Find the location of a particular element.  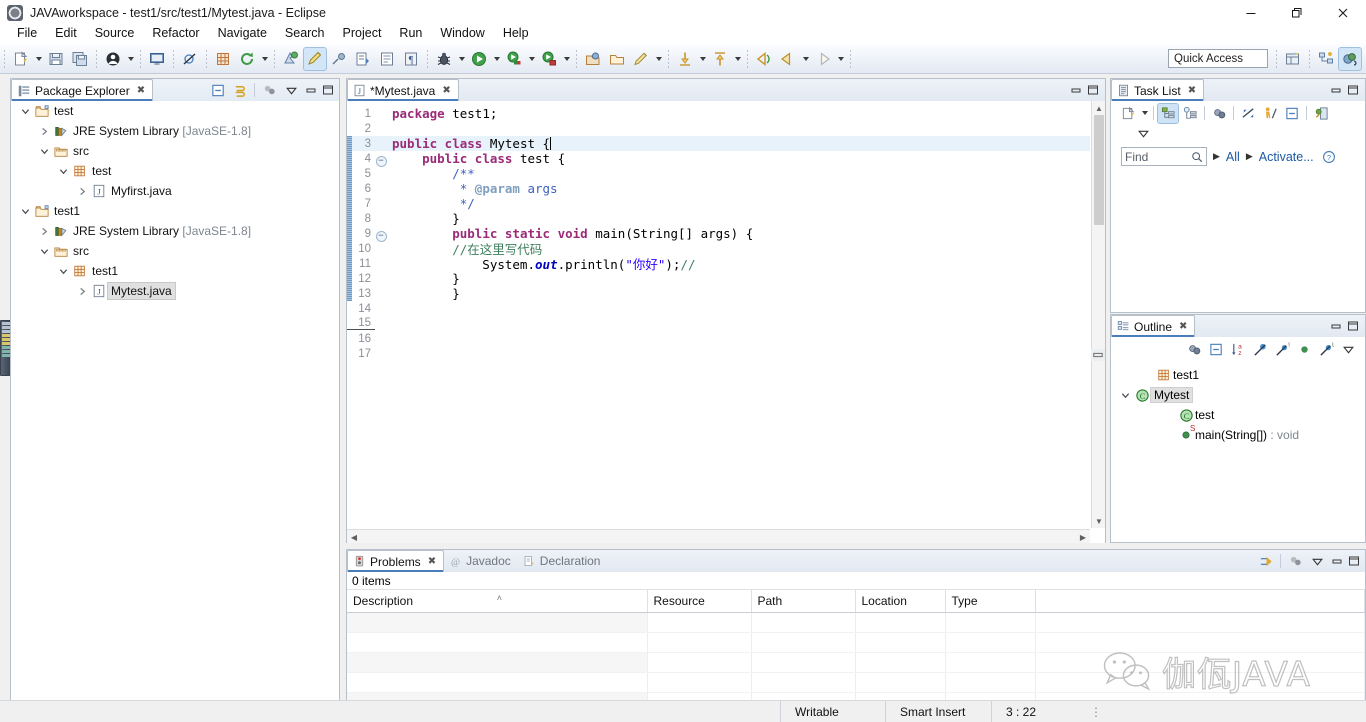

table-row is located at coordinates (856, 662).